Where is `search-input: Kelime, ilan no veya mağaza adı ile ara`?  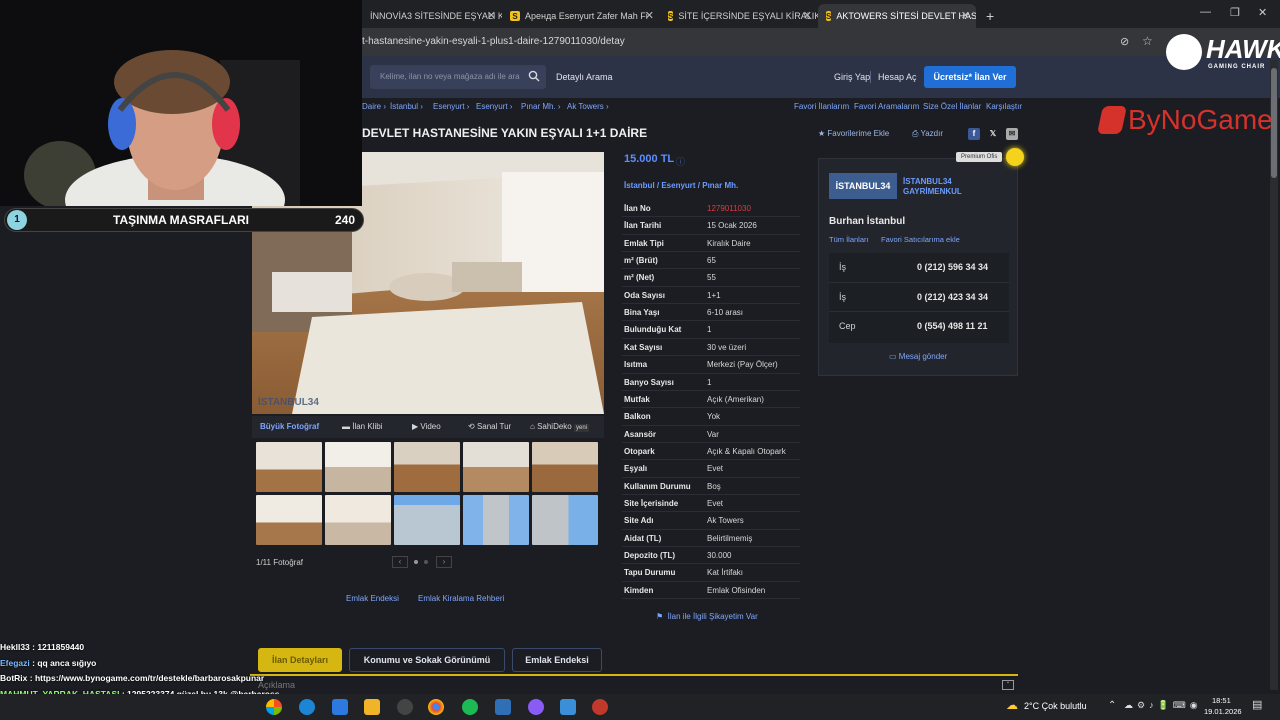
search-input: Kelime, ilan no veya mağaza adı ile ara is located at coordinates (458, 77).